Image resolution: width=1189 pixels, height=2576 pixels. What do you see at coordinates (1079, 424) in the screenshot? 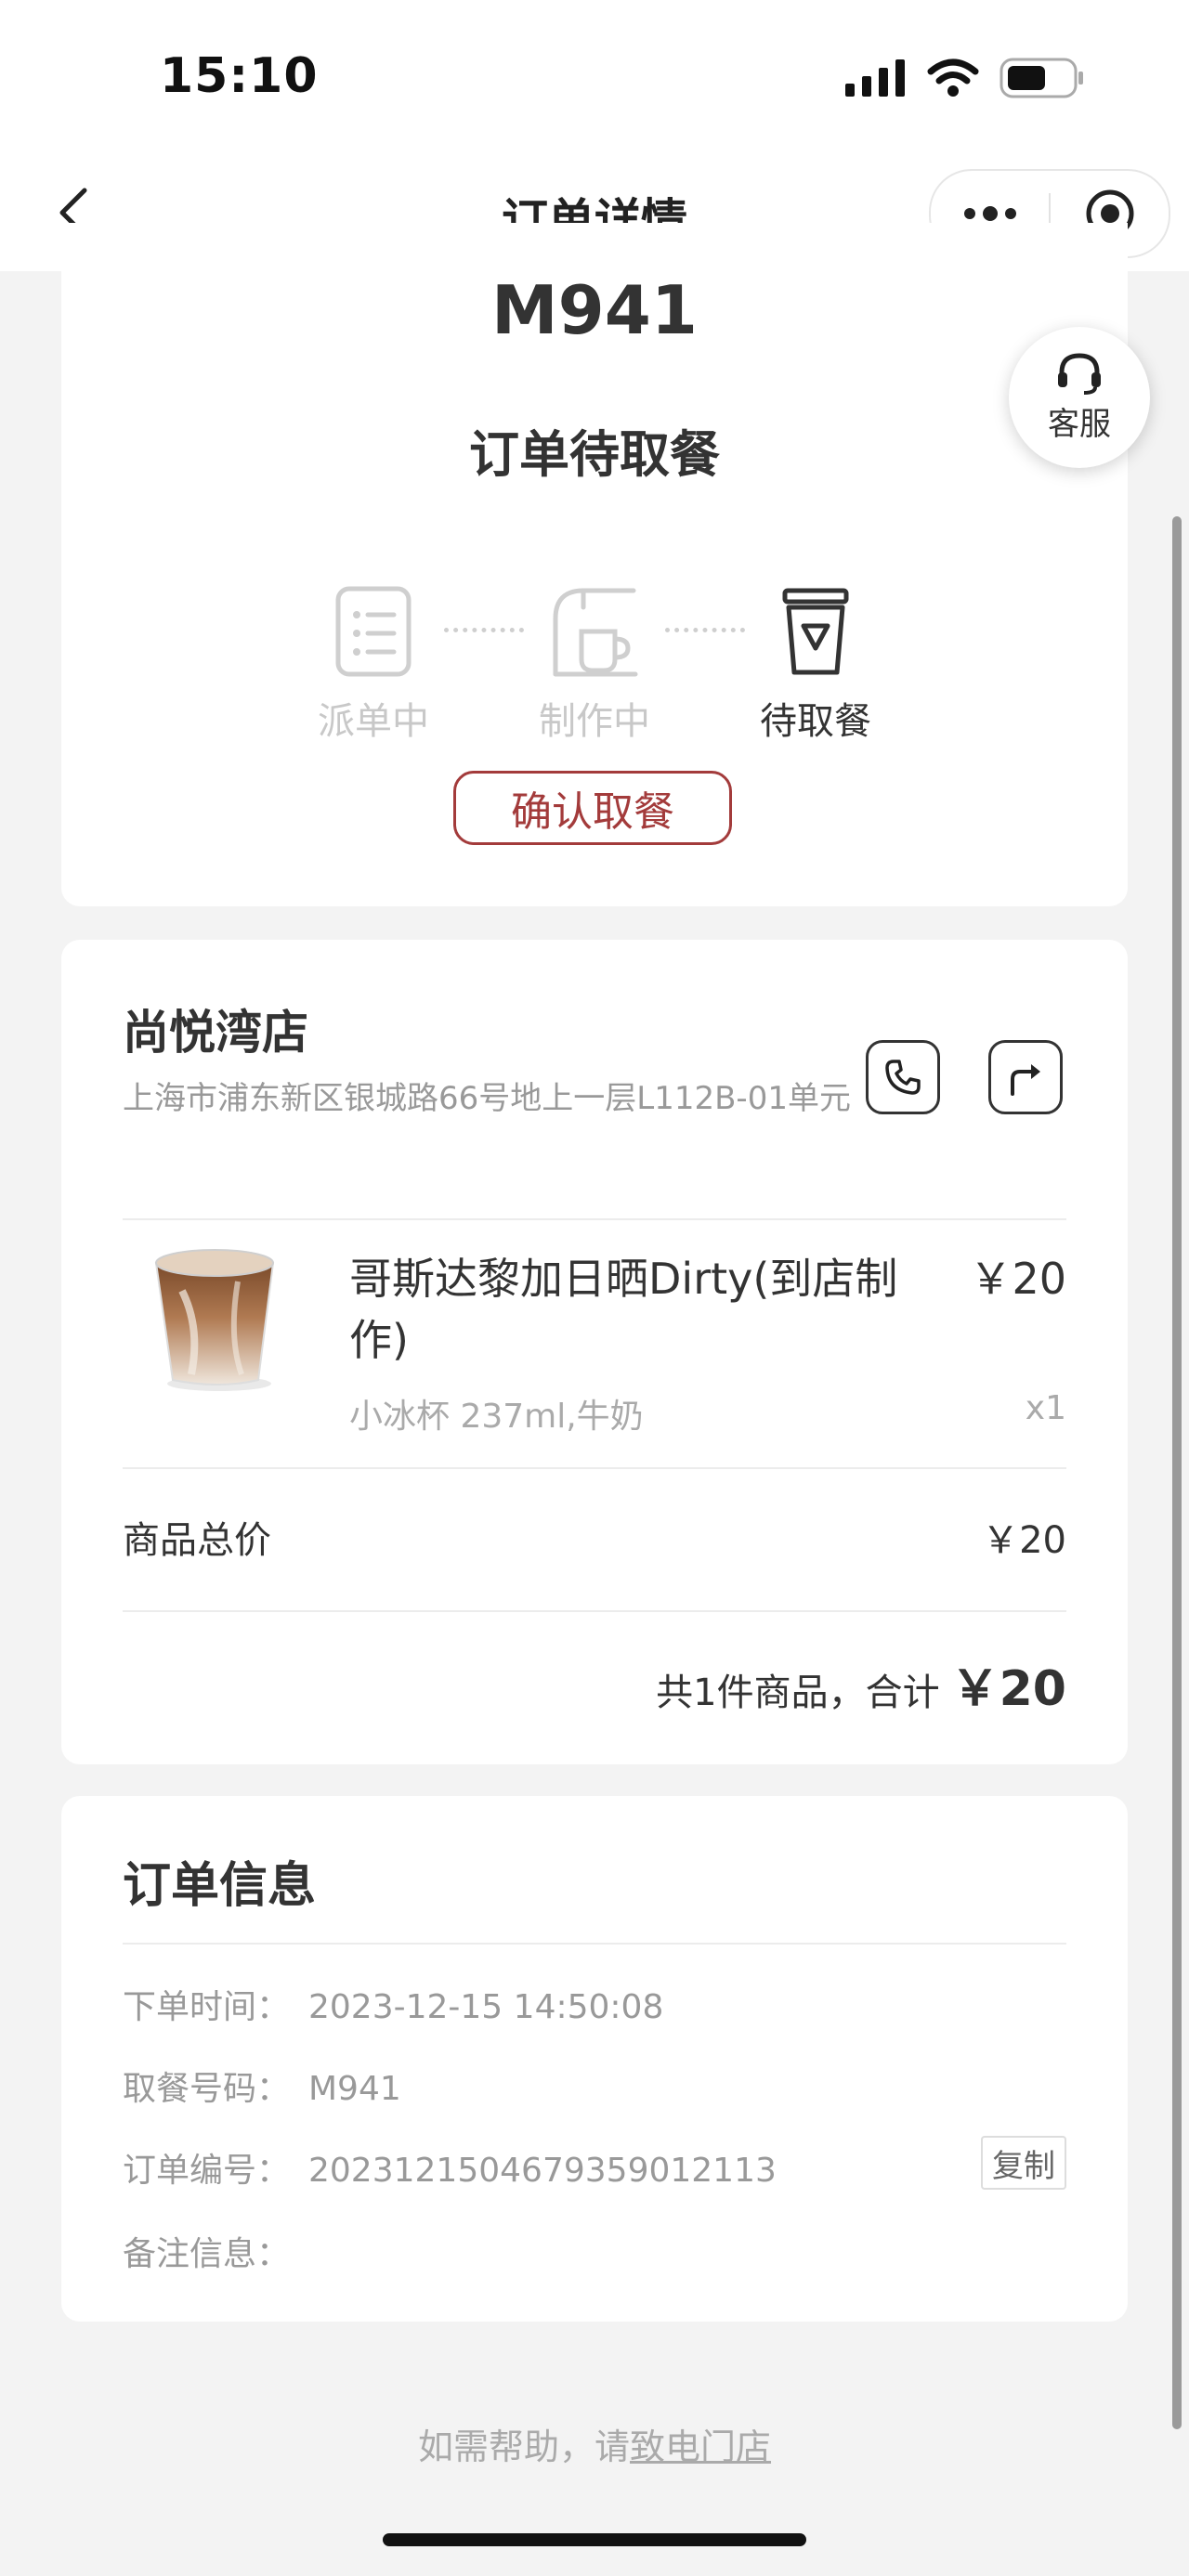
I see `customer-service-label: 客服` at bounding box center [1079, 424].